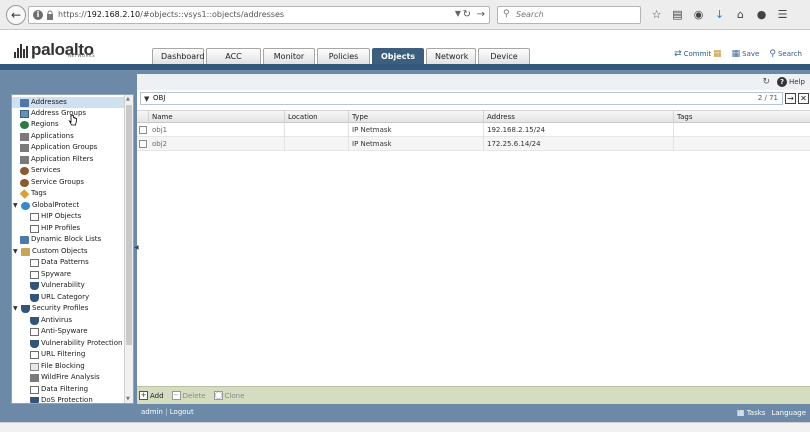  What do you see at coordinates (25, 308) in the screenshot?
I see `security-profiles-icon` at bounding box center [25, 308].